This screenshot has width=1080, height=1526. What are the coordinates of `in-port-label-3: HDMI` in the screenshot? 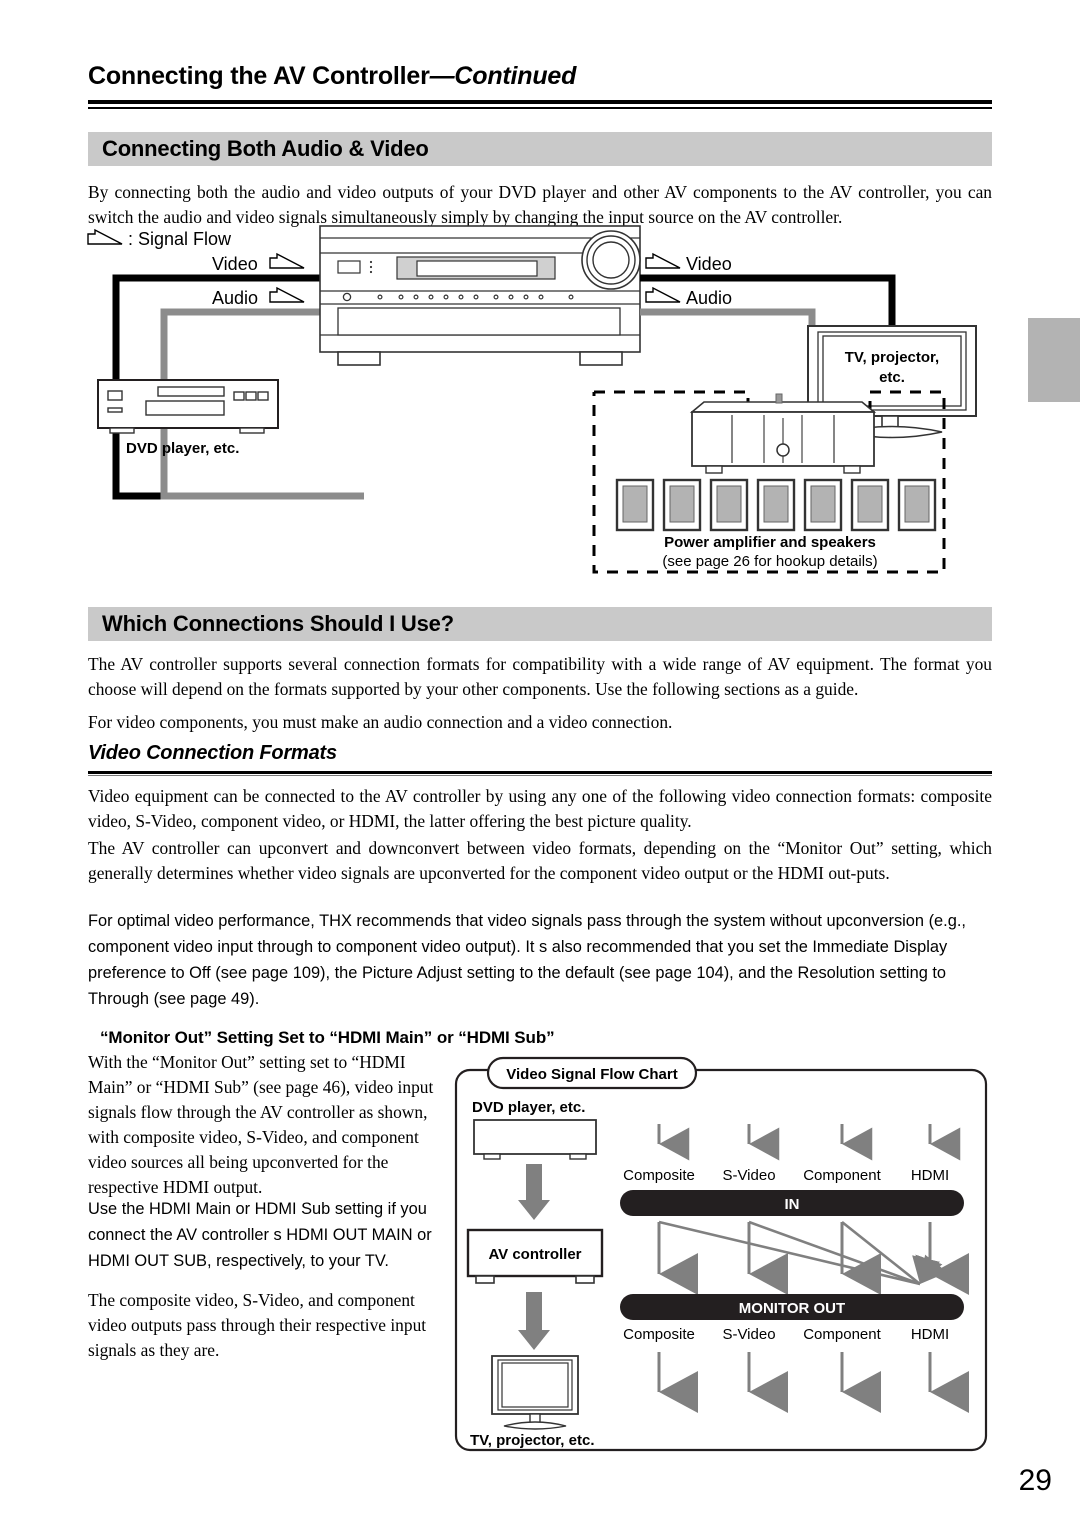 It's located at (930, 1175).